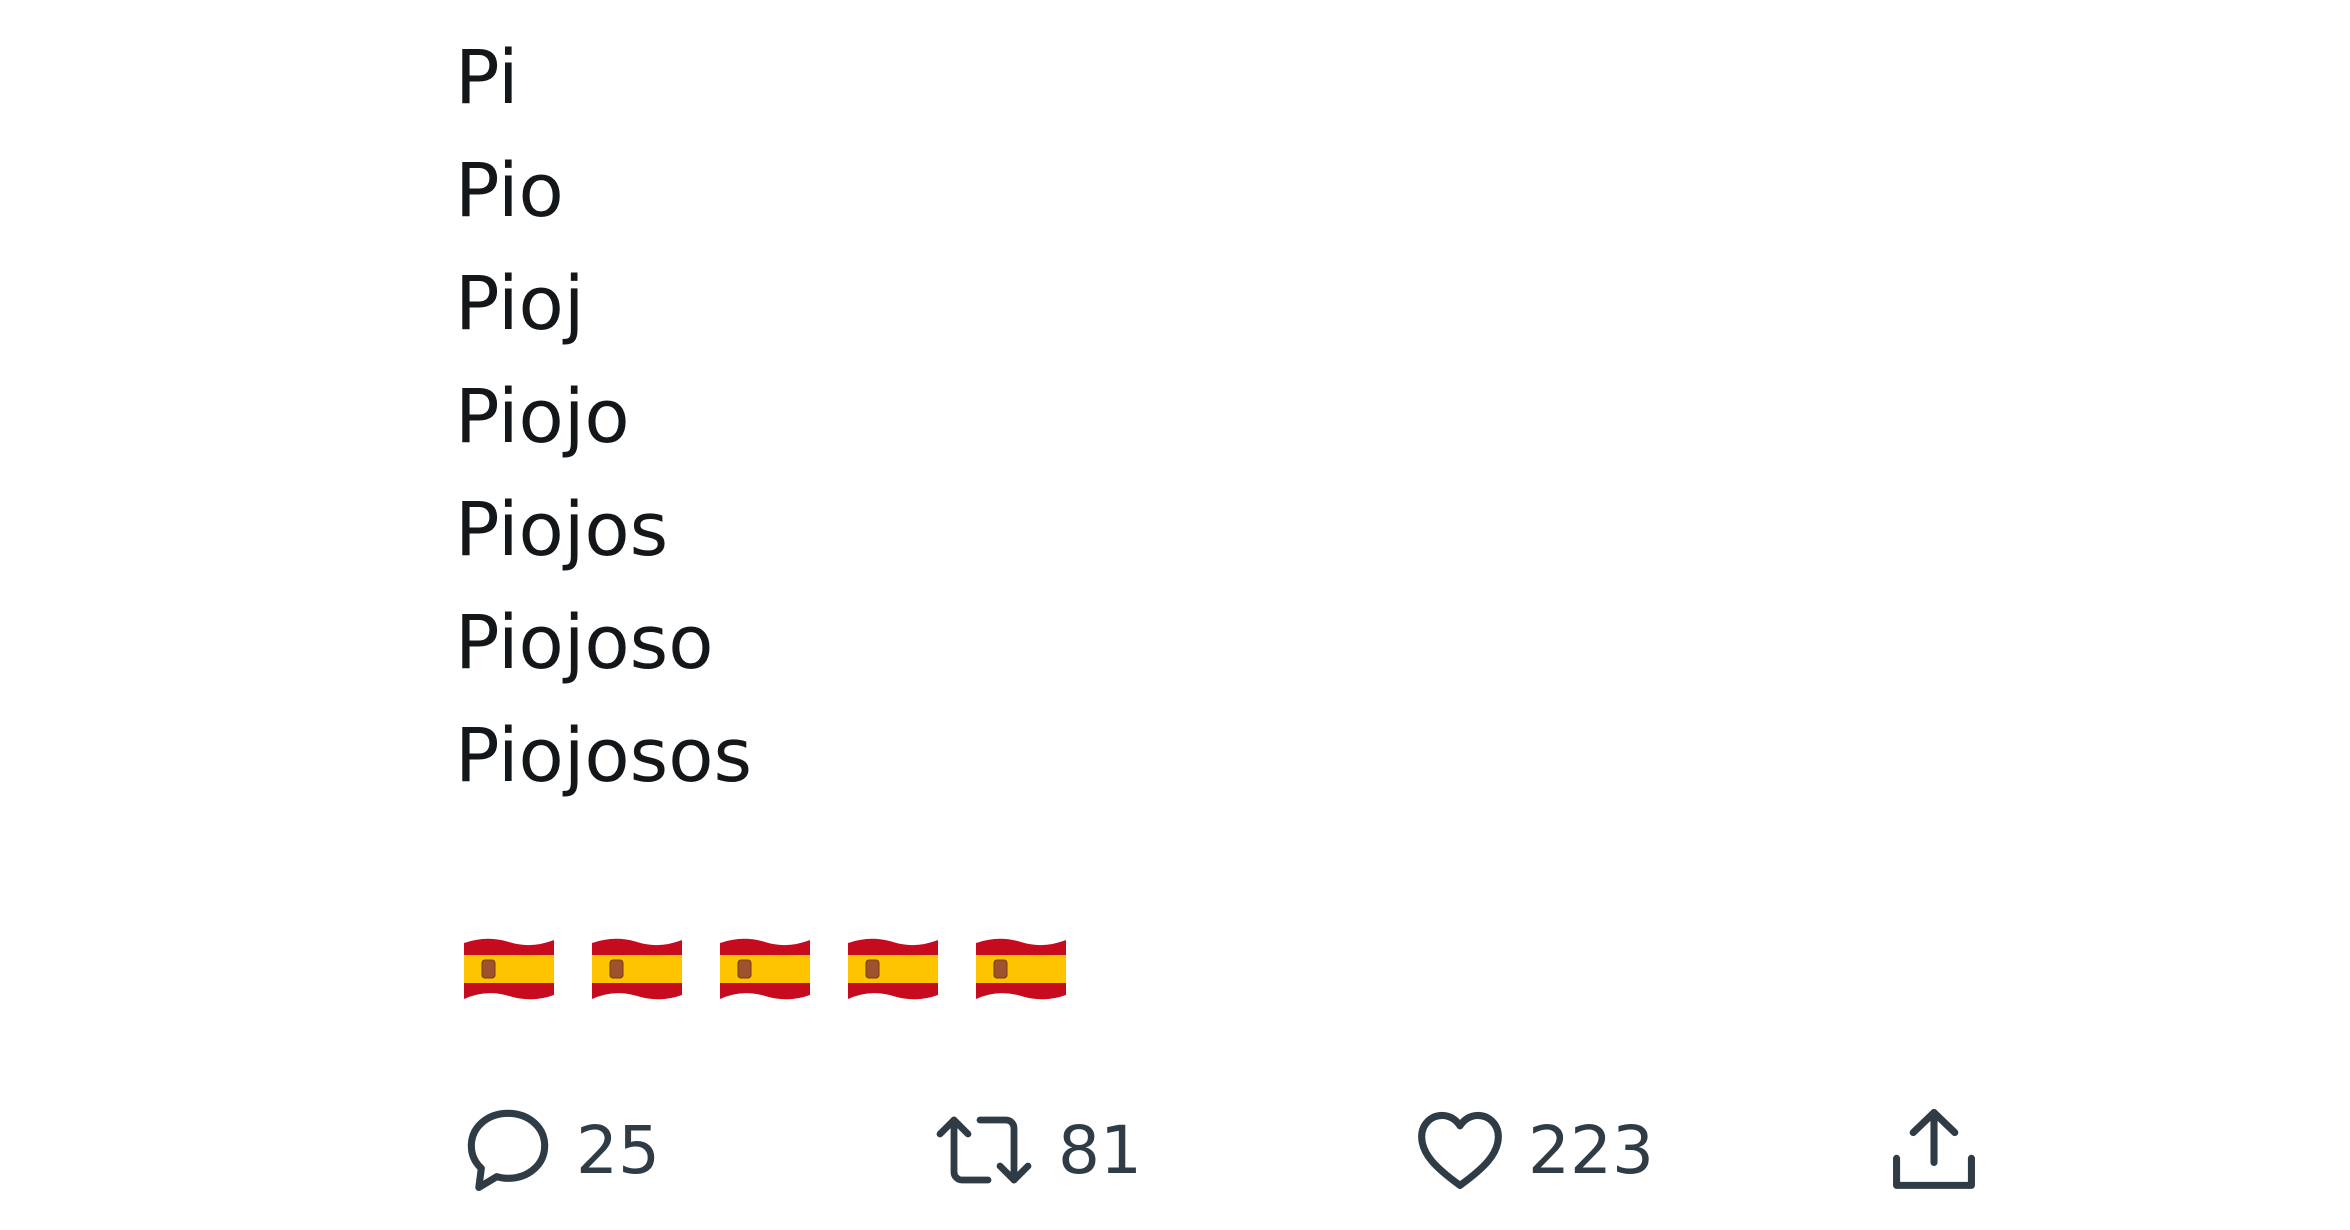  Describe the element at coordinates (1460, 1150) in the screenshot. I see `heart-icon` at that location.